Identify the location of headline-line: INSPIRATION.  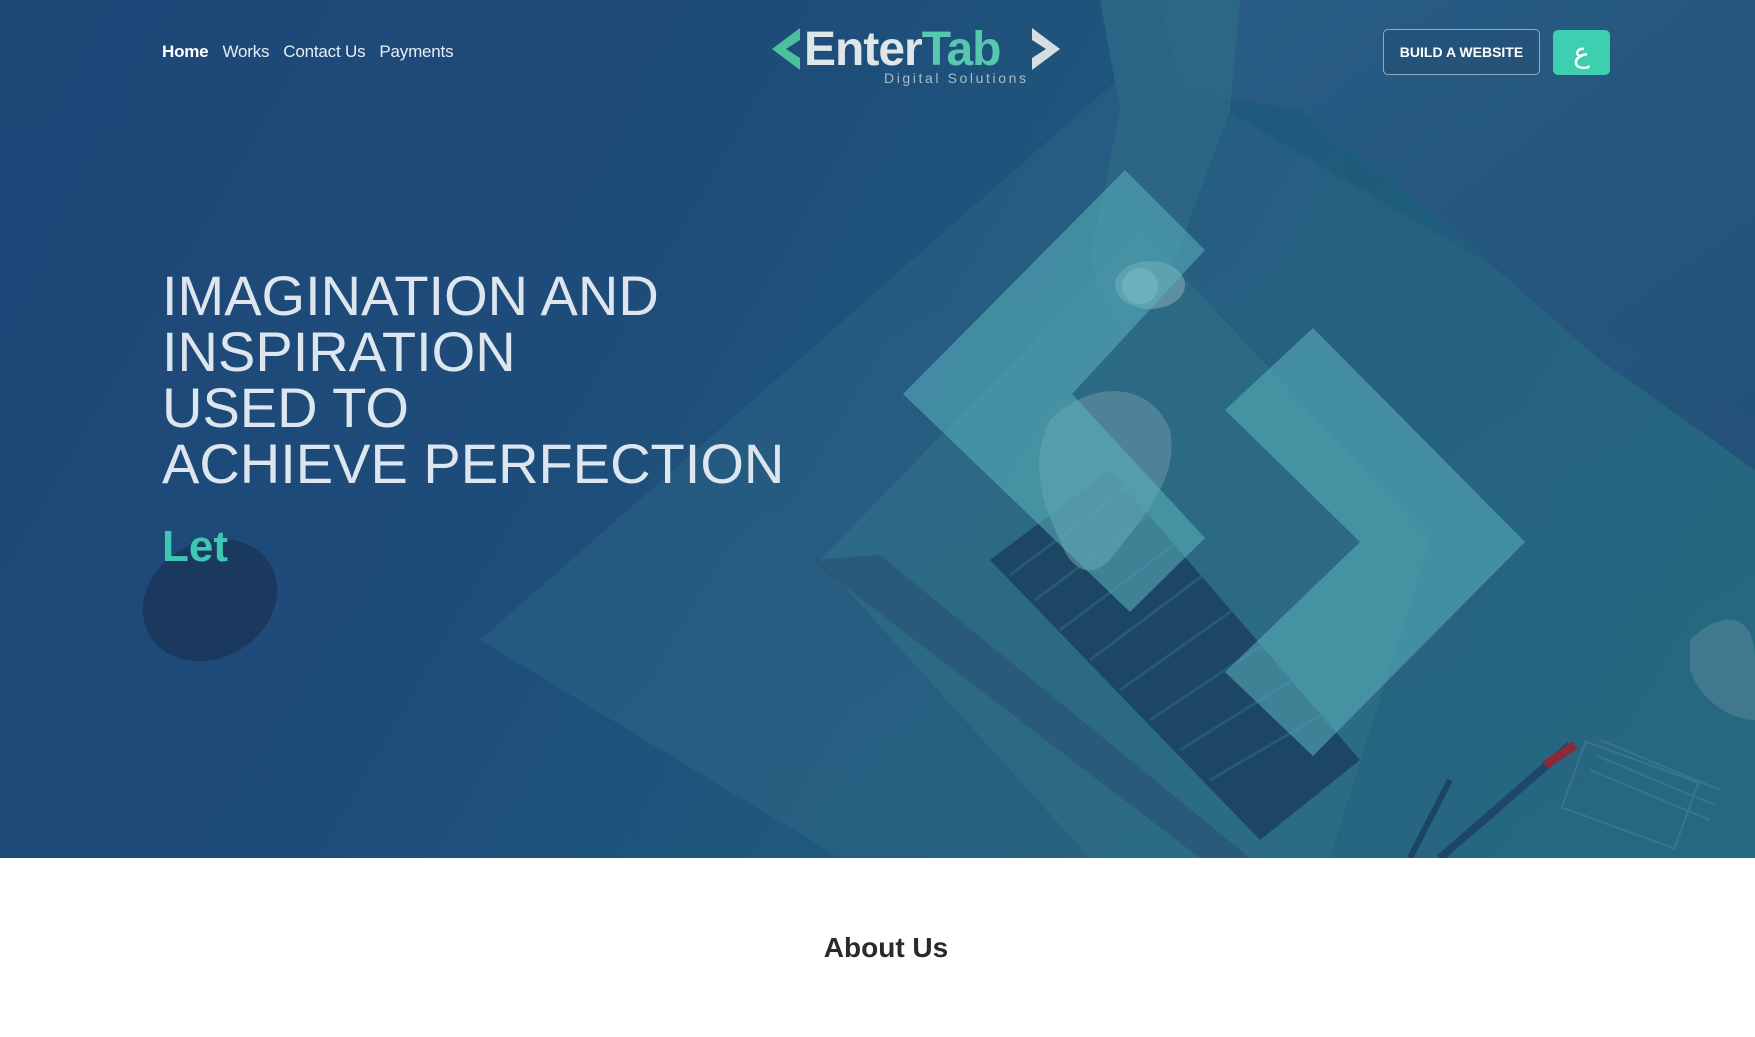
(339, 351).